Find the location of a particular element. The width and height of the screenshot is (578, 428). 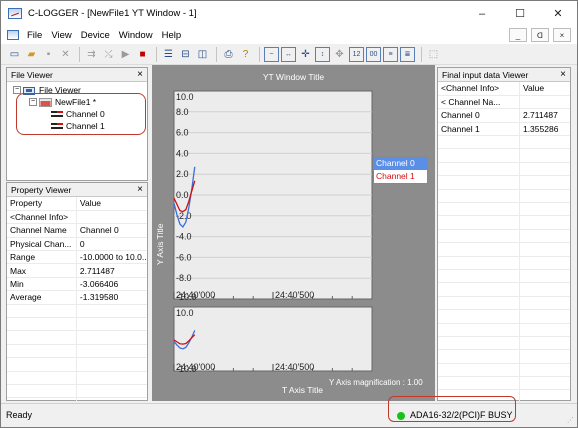

move-cursor-icon: ✛ is located at coordinates (305, 54).